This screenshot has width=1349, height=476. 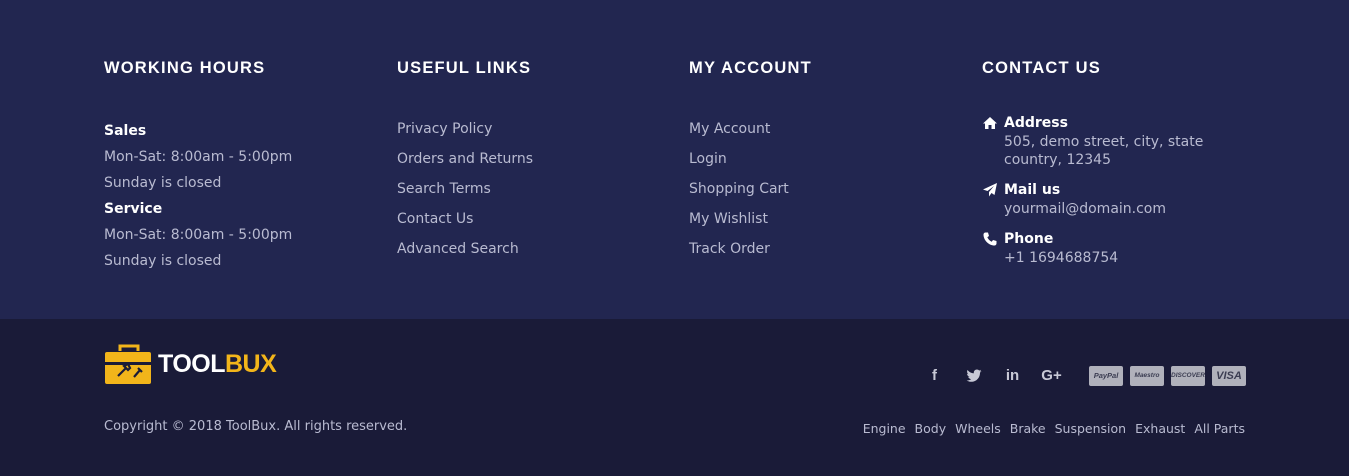 I want to click on category-wheels-link: Wheels, so click(x=978, y=429).